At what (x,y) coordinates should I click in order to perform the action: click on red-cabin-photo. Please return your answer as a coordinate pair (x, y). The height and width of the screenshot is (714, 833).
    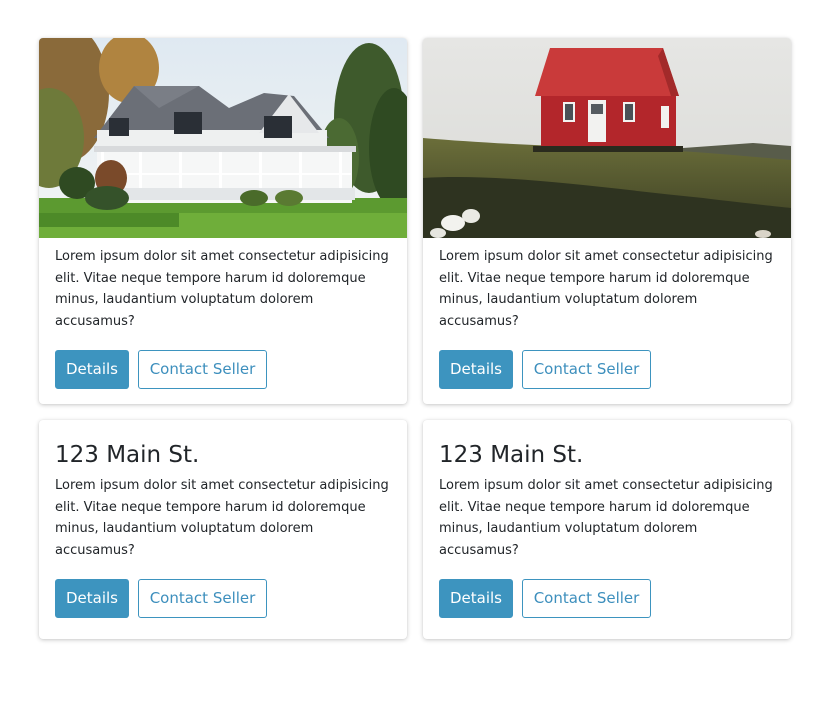
    Looking at the image, I should click on (607, 138).